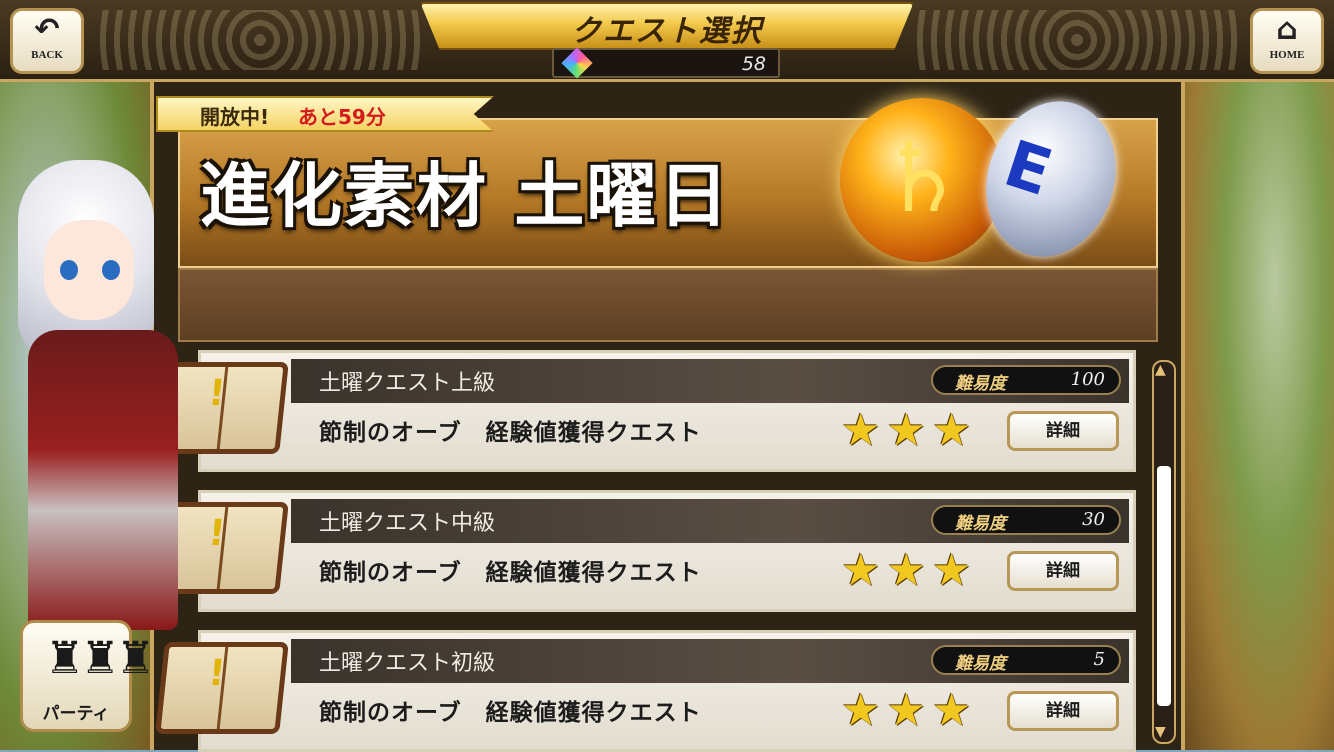 This screenshot has width=1334, height=752. I want to click on background-right, so click(1259, 416).